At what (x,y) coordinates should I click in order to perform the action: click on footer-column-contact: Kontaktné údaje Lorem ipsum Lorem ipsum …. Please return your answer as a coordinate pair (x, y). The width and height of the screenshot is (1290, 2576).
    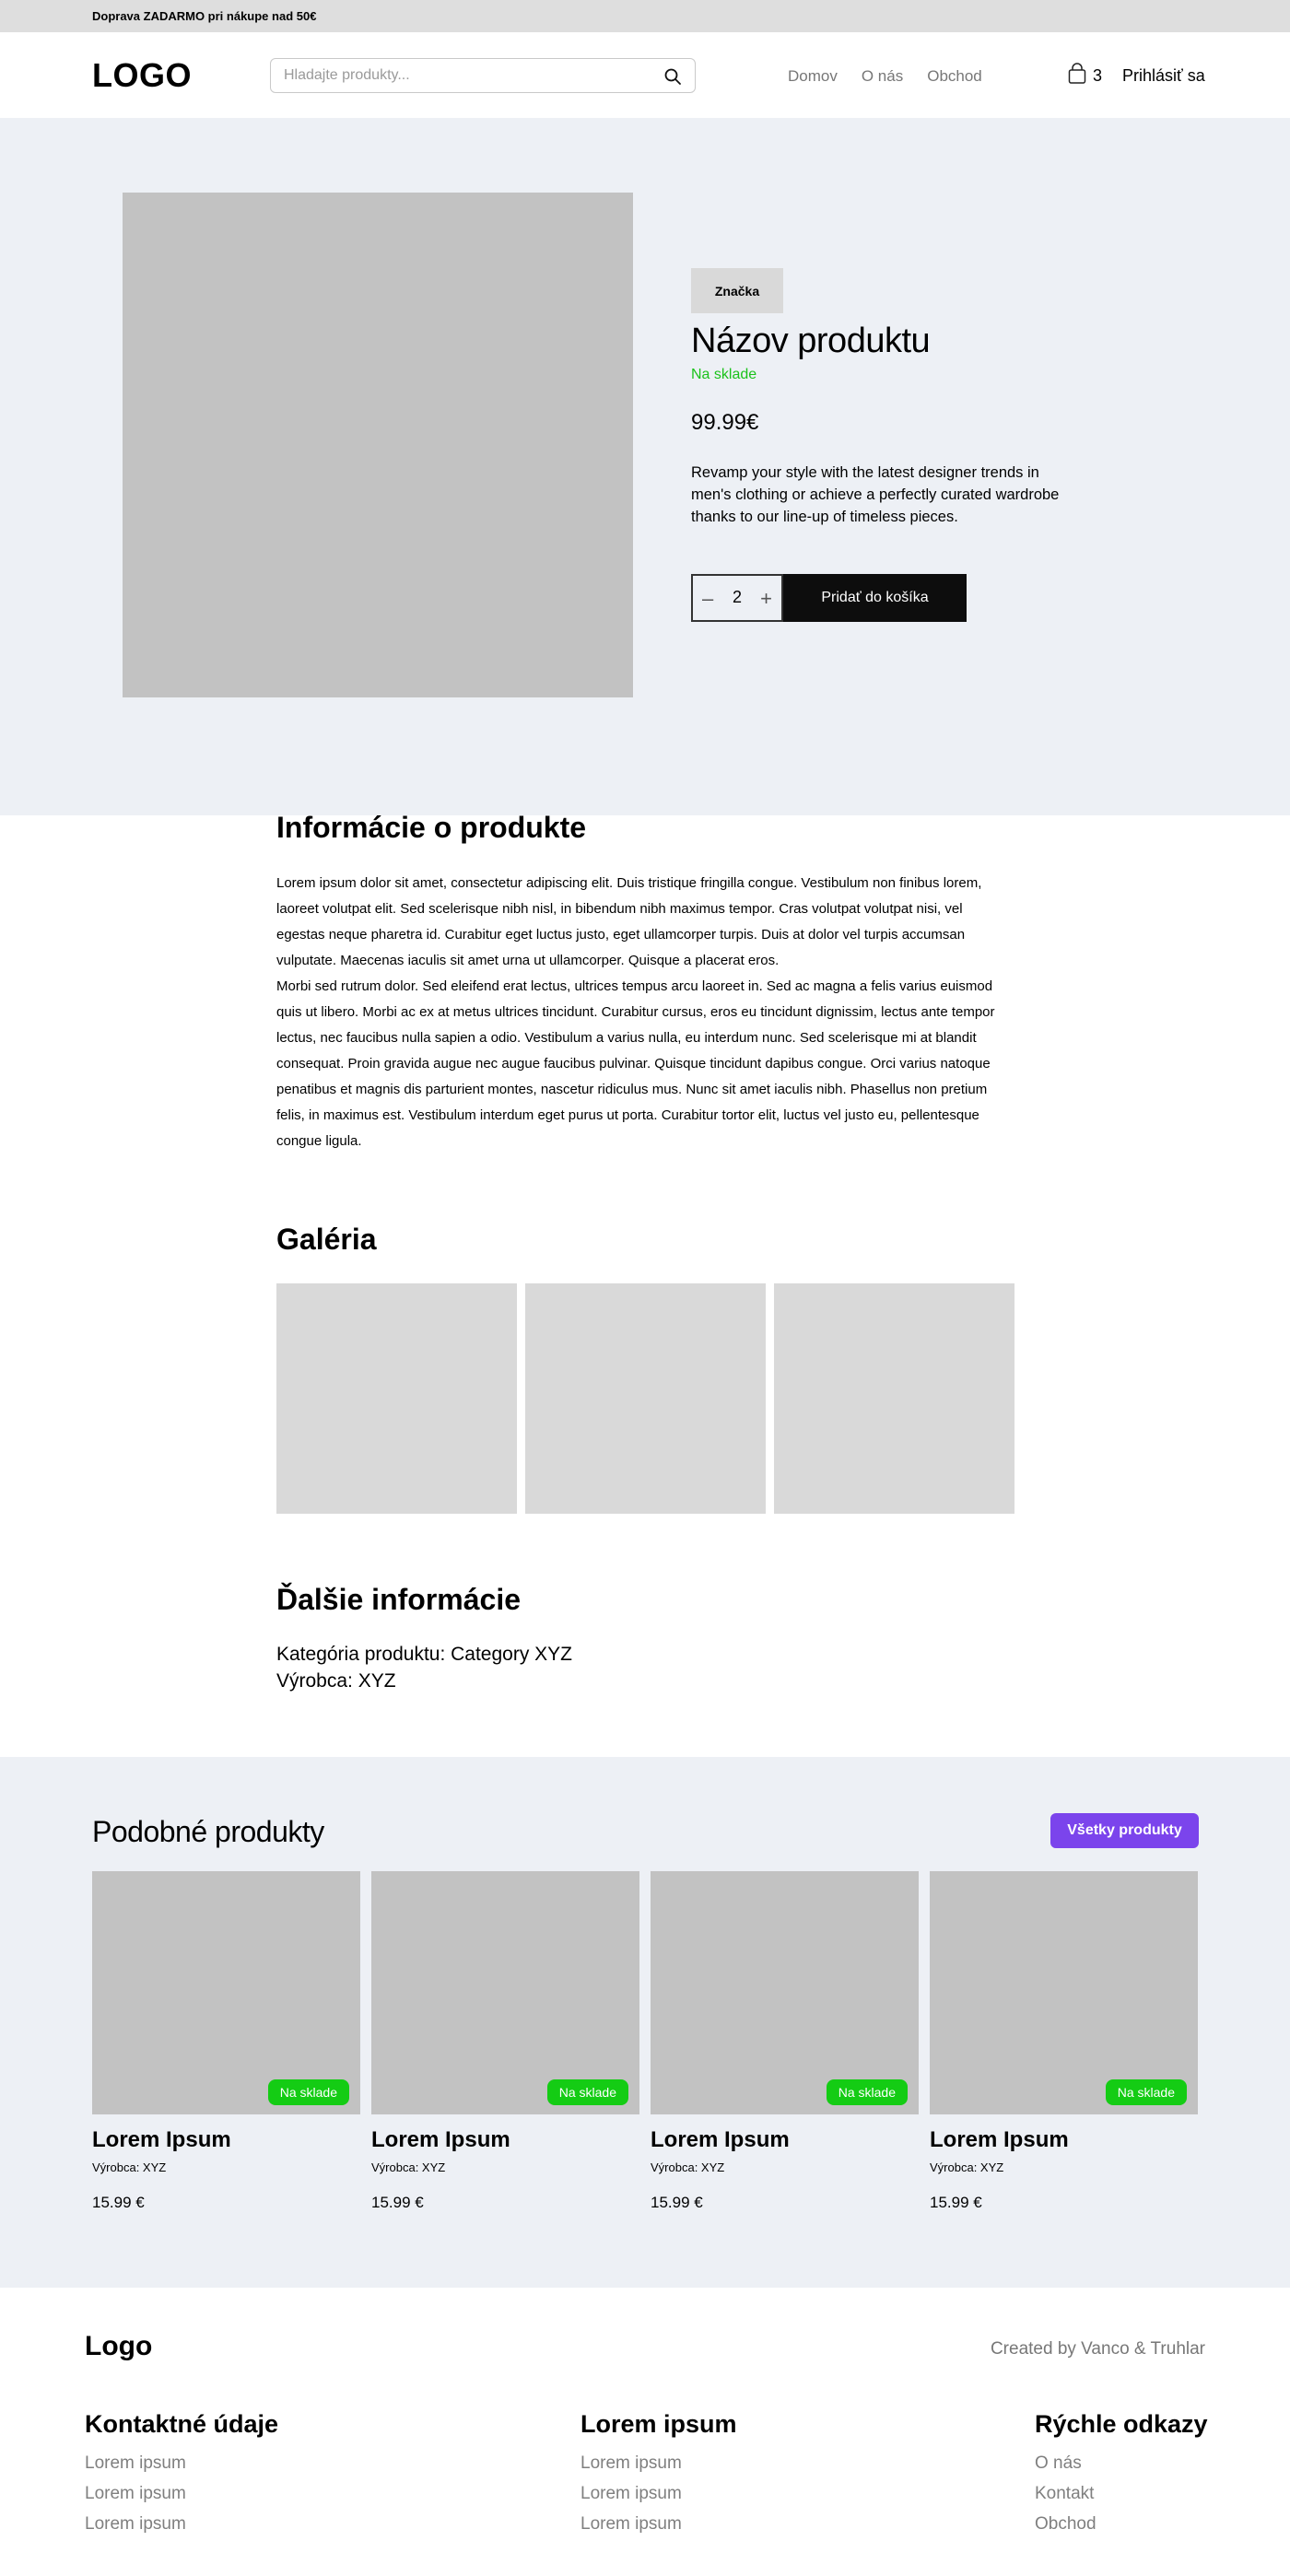
    Looking at the image, I should click on (181, 2474).